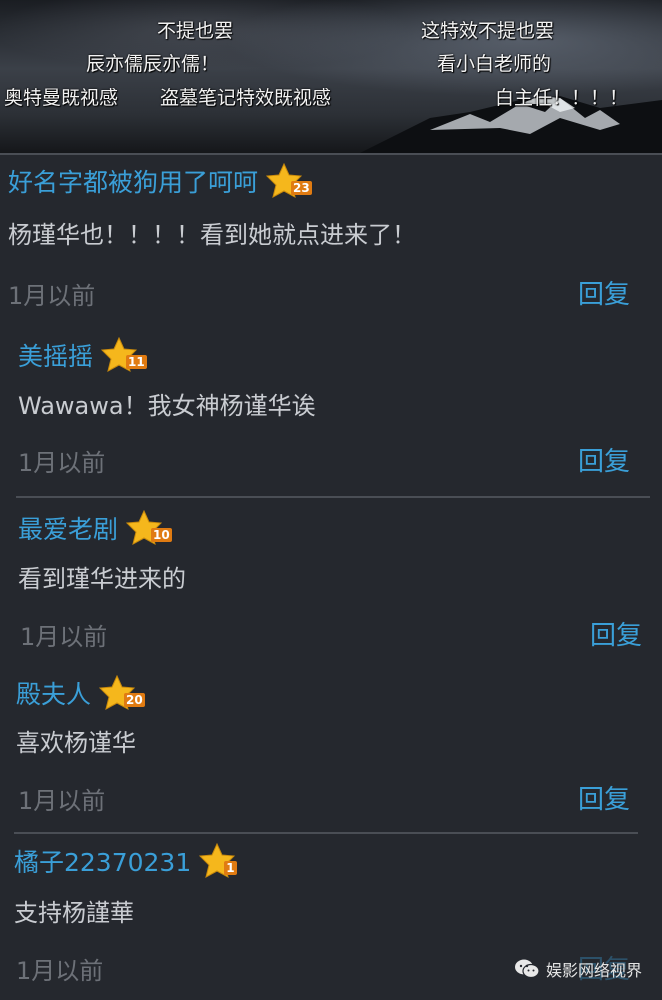 The height and width of the screenshot is (1000, 662). I want to click on comment-username: 橘子22370231, so click(102, 861).